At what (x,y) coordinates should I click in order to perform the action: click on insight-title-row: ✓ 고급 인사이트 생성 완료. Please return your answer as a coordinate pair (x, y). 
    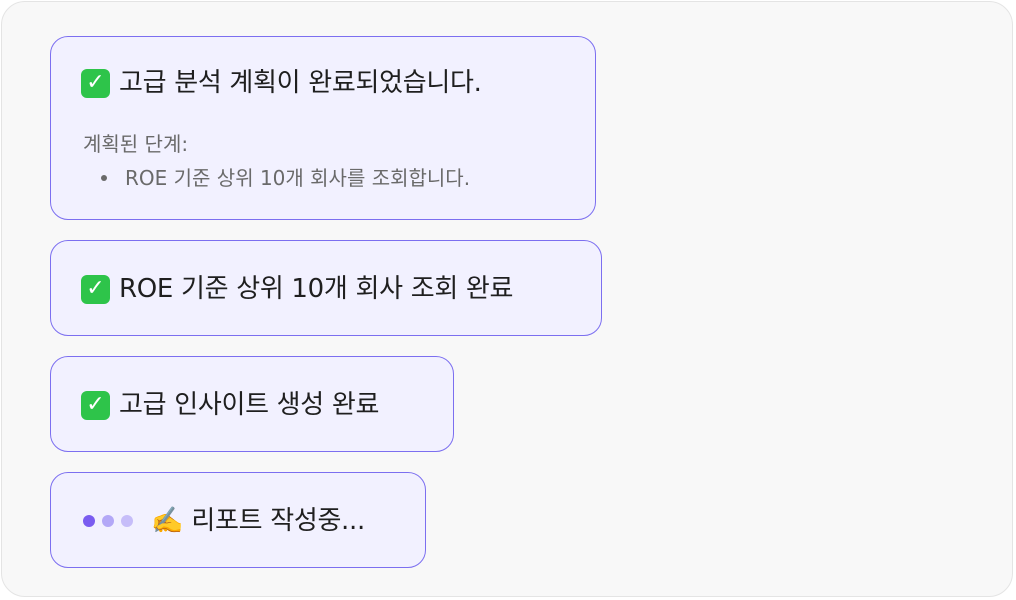
    Looking at the image, I should click on (230, 405).